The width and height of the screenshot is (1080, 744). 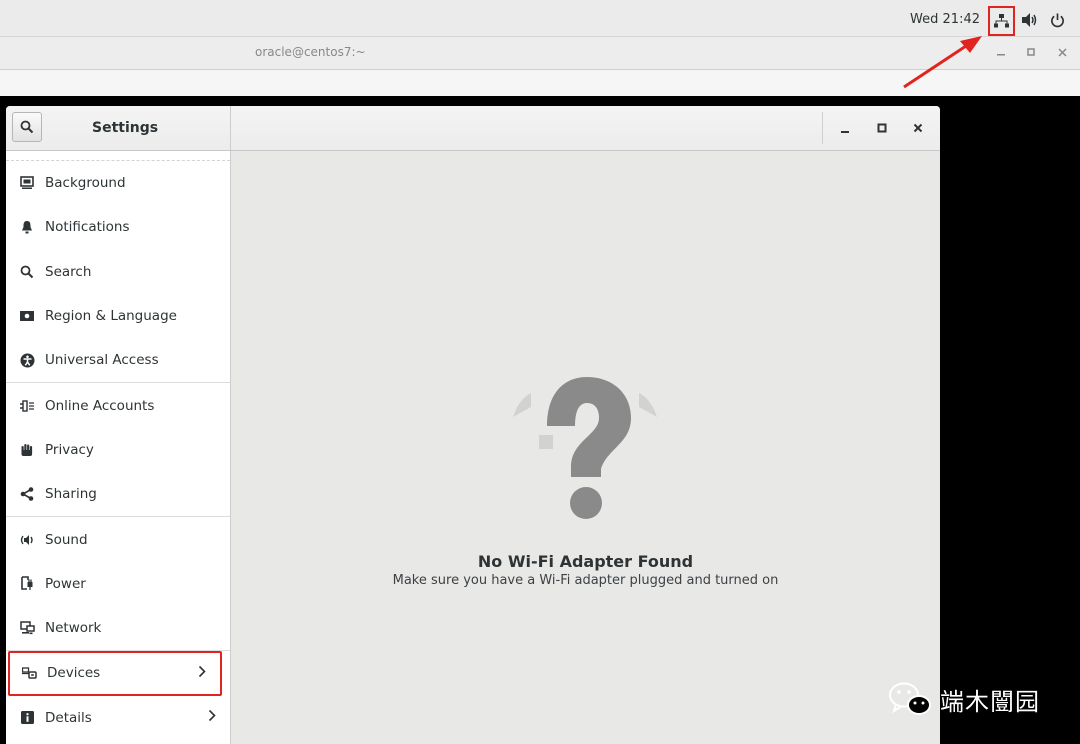 I want to click on headerbar-left: Settings, so click(x=118, y=128).